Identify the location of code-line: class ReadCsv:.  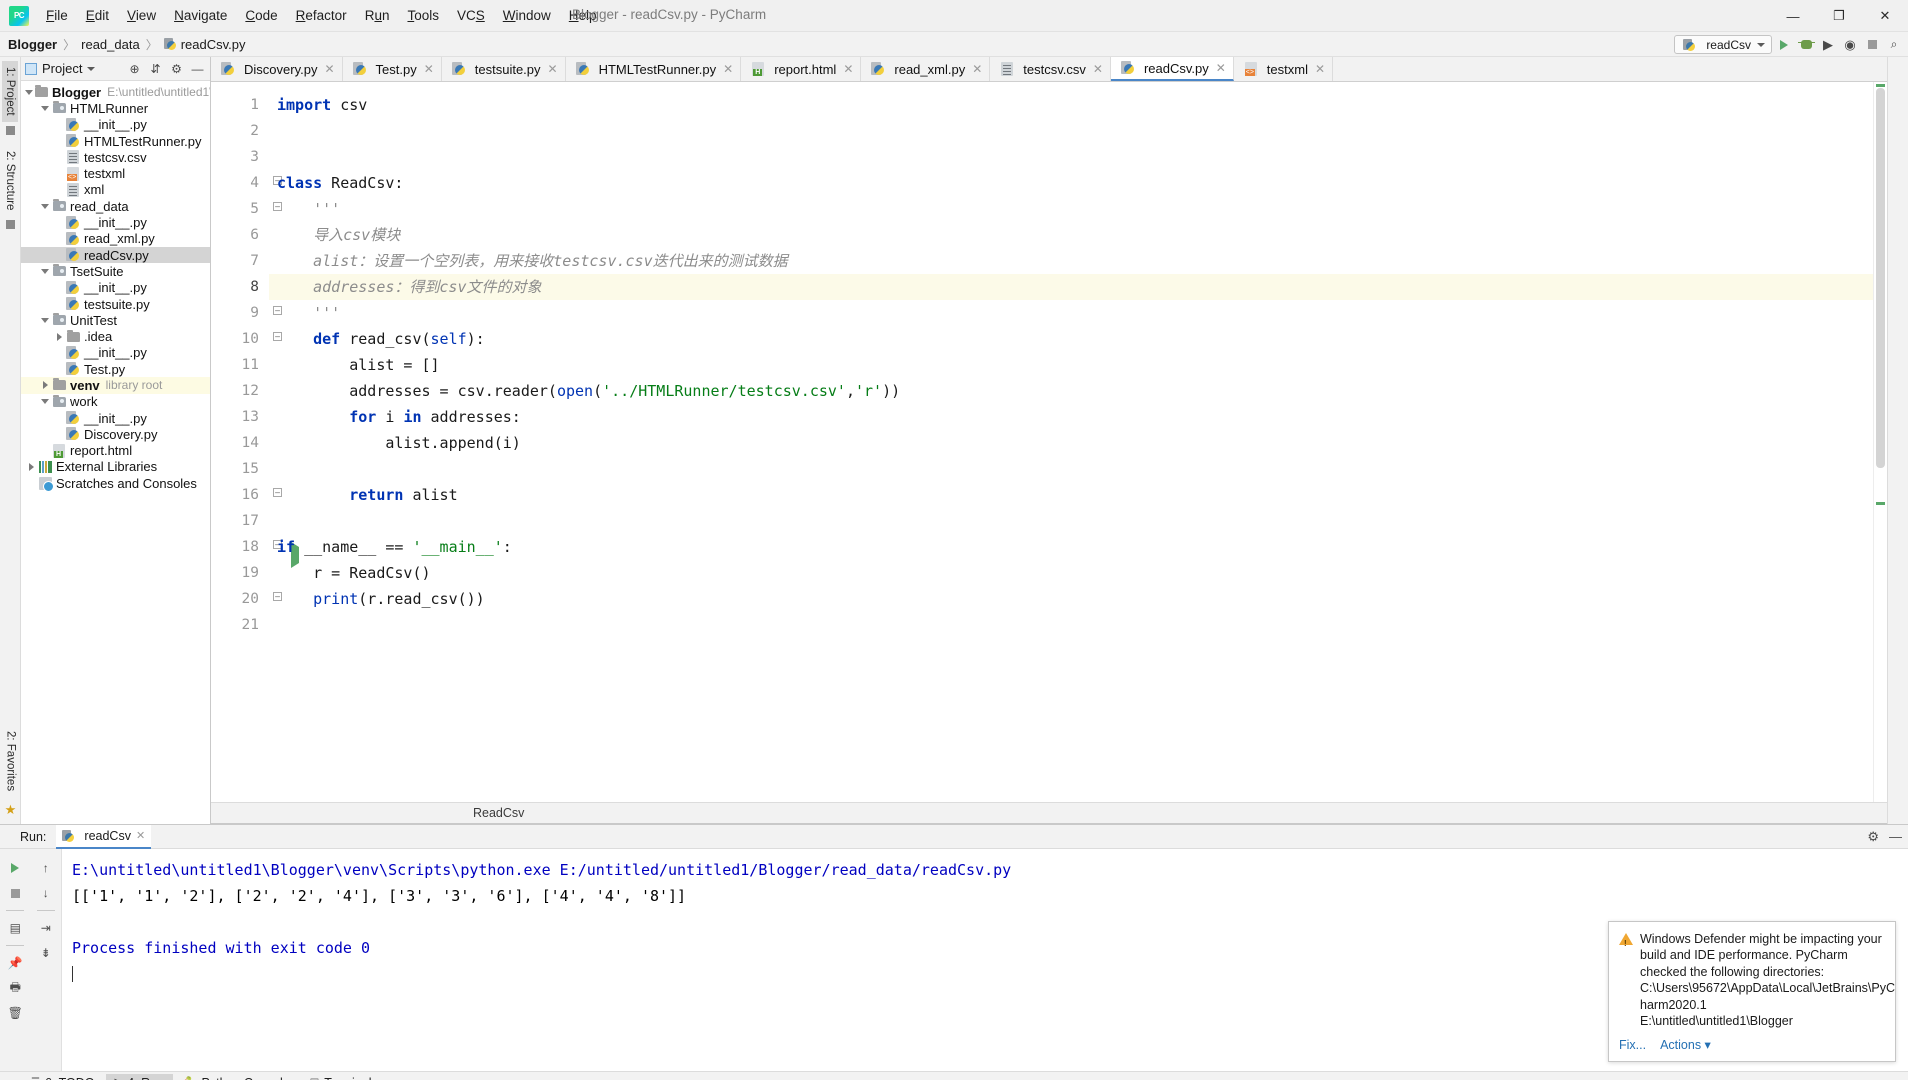
(1078, 183).